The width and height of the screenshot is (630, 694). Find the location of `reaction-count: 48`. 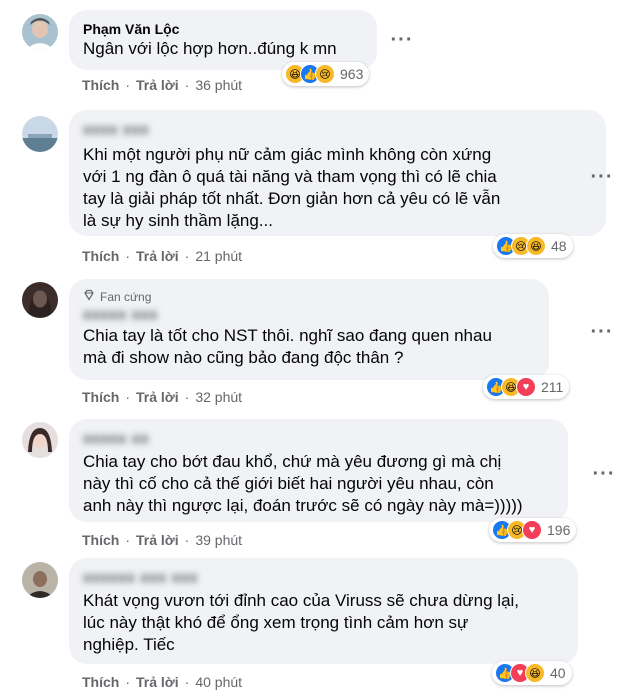

reaction-count: 48 is located at coordinates (559, 246).